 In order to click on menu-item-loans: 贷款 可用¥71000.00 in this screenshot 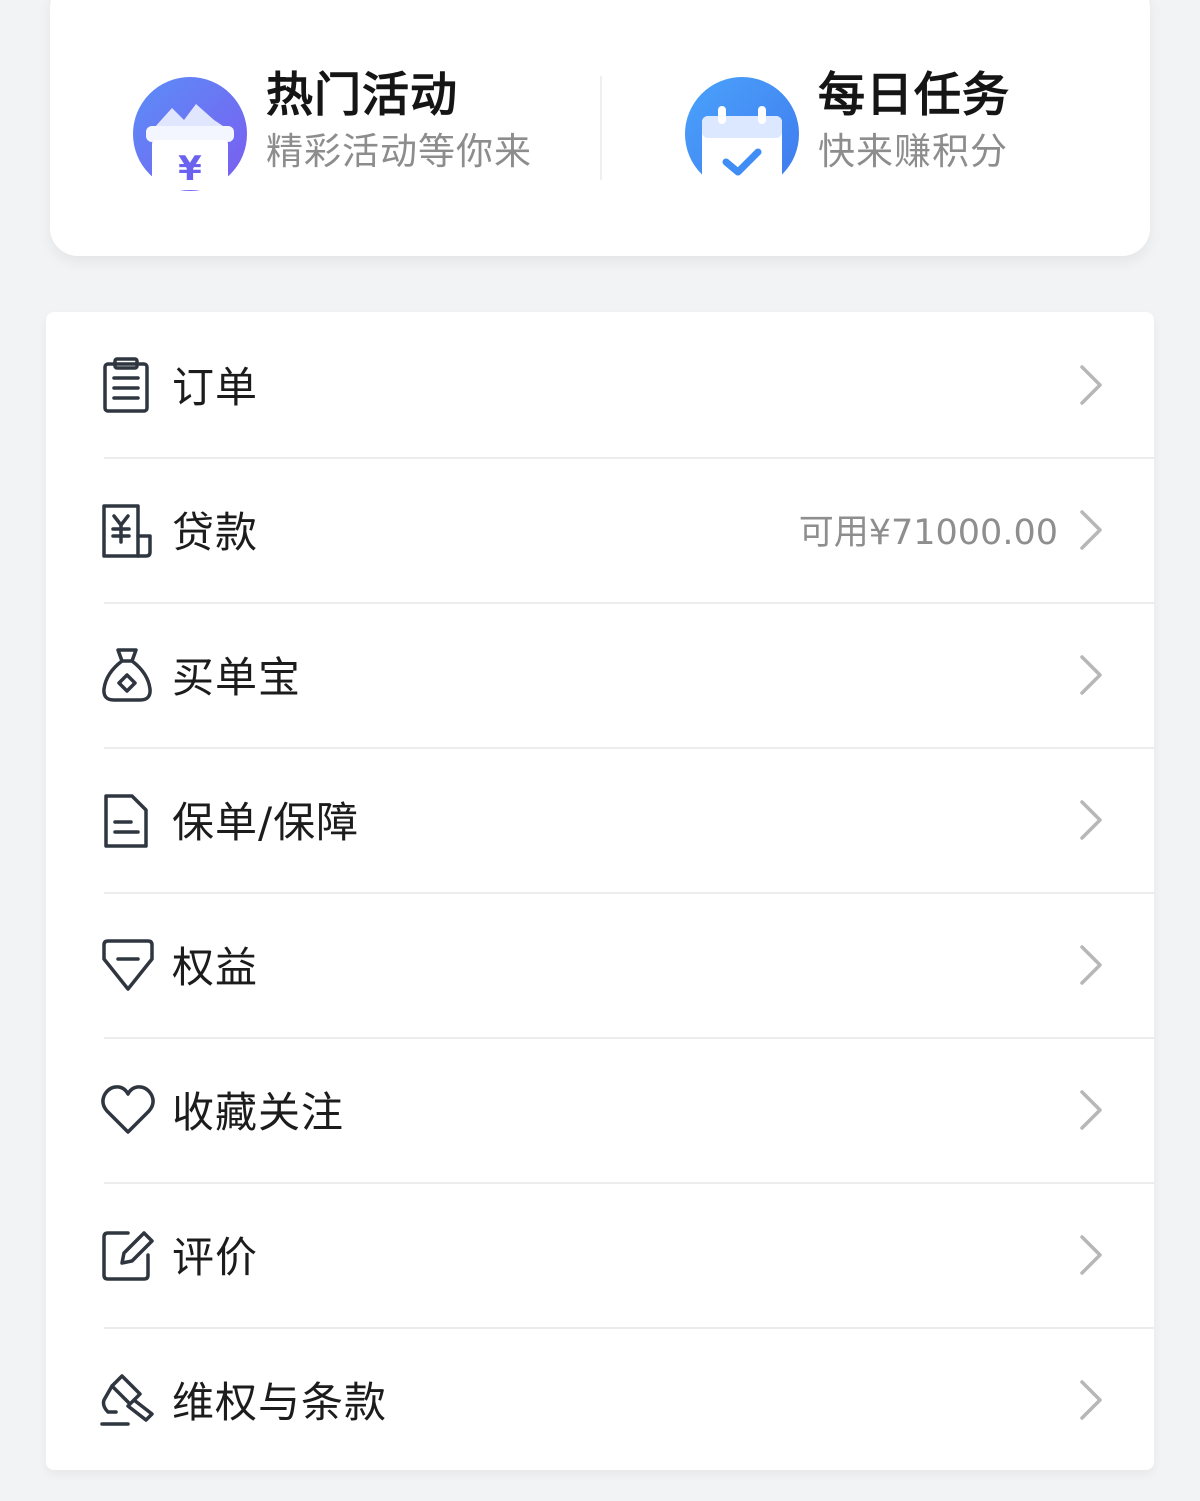, I will do `click(600, 529)`.